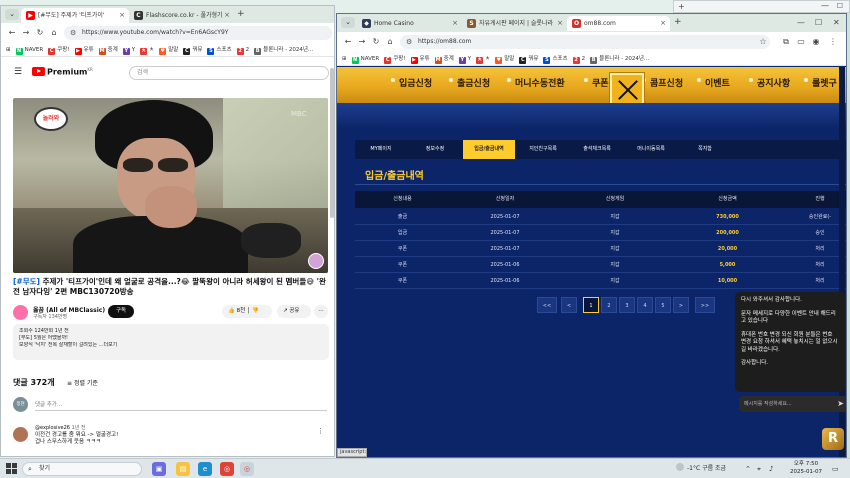 Image resolution: width=850 pixels, height=478 pixels. Describe the element at coordinates (11, 468) in the screenshot. I see `windows-start-icon` at that location.